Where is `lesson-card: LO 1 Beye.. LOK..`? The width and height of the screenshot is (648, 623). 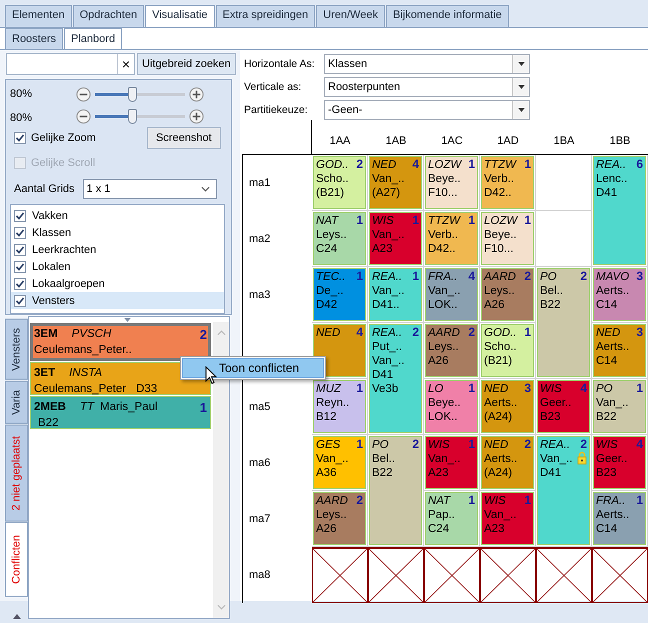
lesson-card: LO 1 Beye.. LOK.. is located at coordinates (451, 406).